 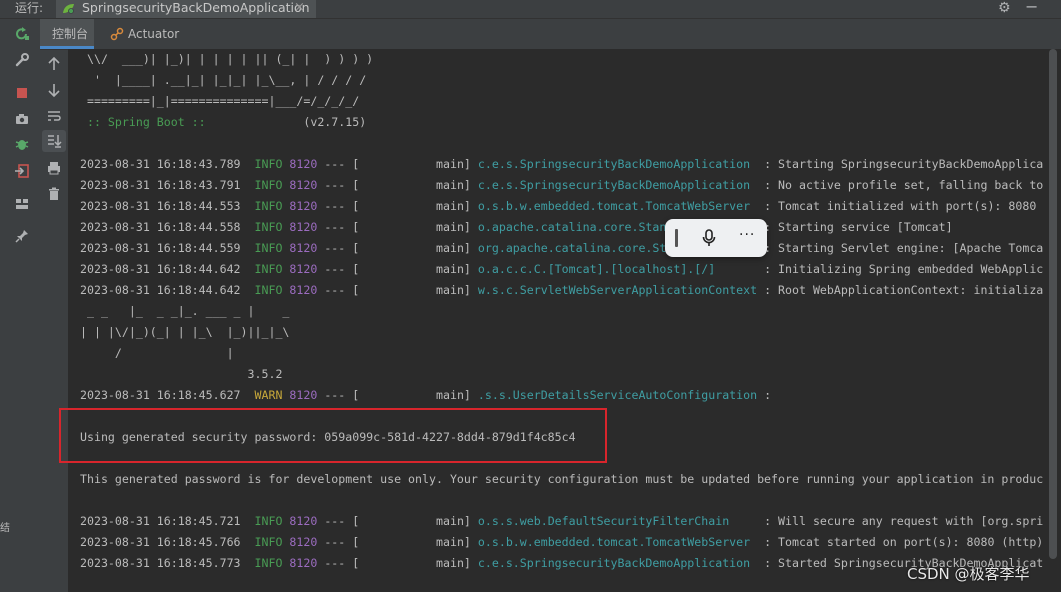 What do you see at coordinates (54, 168) in the screenshot?
I see `print-icon` at bounding box center [54, 168].